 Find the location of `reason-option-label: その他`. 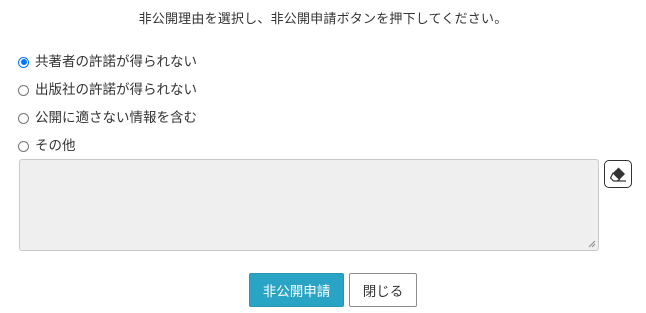

reason-option-label: その他 is located at coordinates (55, 146).